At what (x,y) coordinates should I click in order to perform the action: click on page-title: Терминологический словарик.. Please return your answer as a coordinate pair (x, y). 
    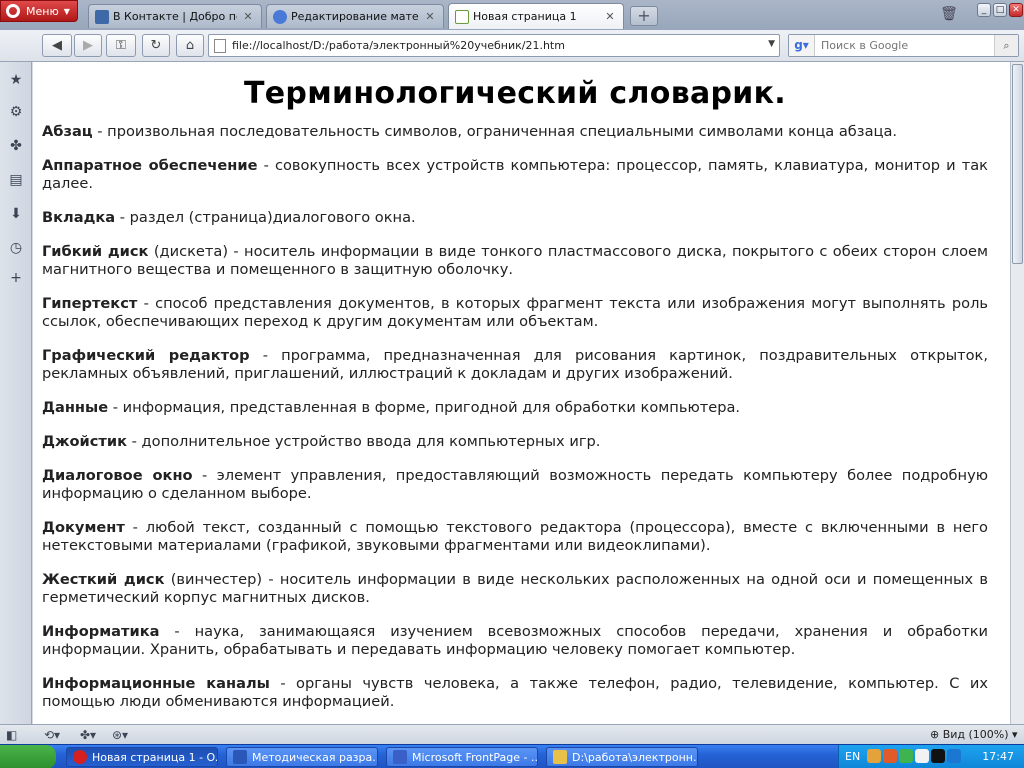
    Looking at the image, I should click on (515, 93).